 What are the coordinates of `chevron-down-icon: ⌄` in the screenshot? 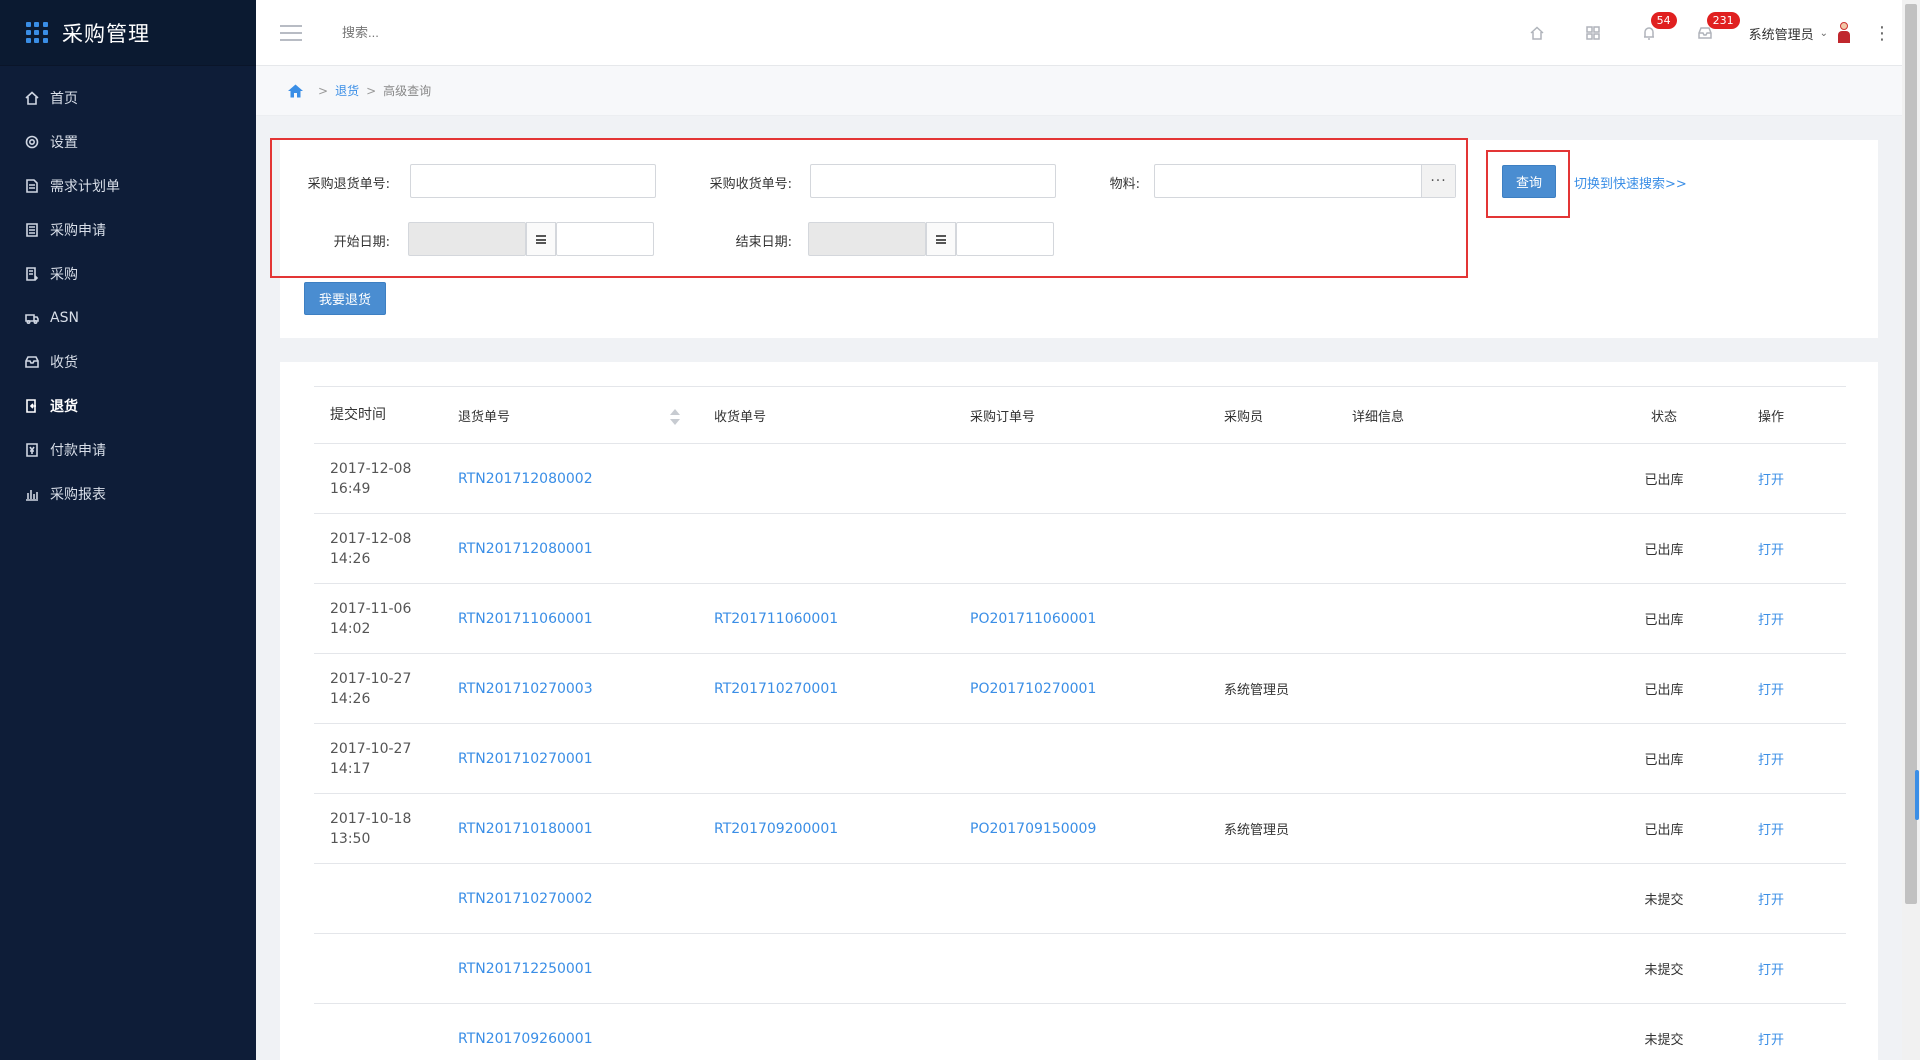 It's located at (1823, 33).